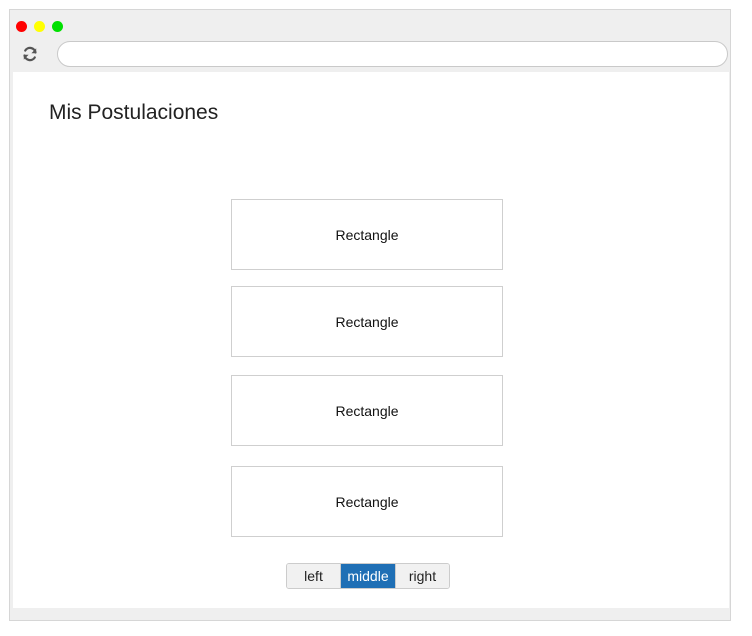 The height and width of the screenshot is (636, 752). I want to click on reload-button, so click(30, 54).